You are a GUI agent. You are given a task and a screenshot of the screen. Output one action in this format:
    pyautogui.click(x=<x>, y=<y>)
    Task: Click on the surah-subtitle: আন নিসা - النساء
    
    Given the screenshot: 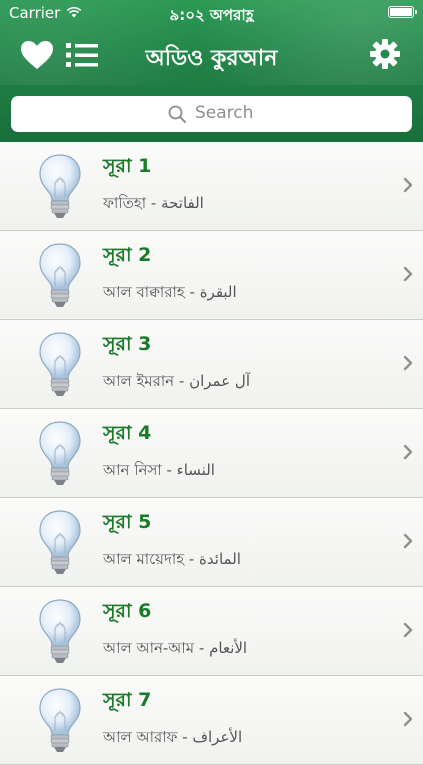 What is the action you would take?
    pyautogui.click(x=159, y=470)
    